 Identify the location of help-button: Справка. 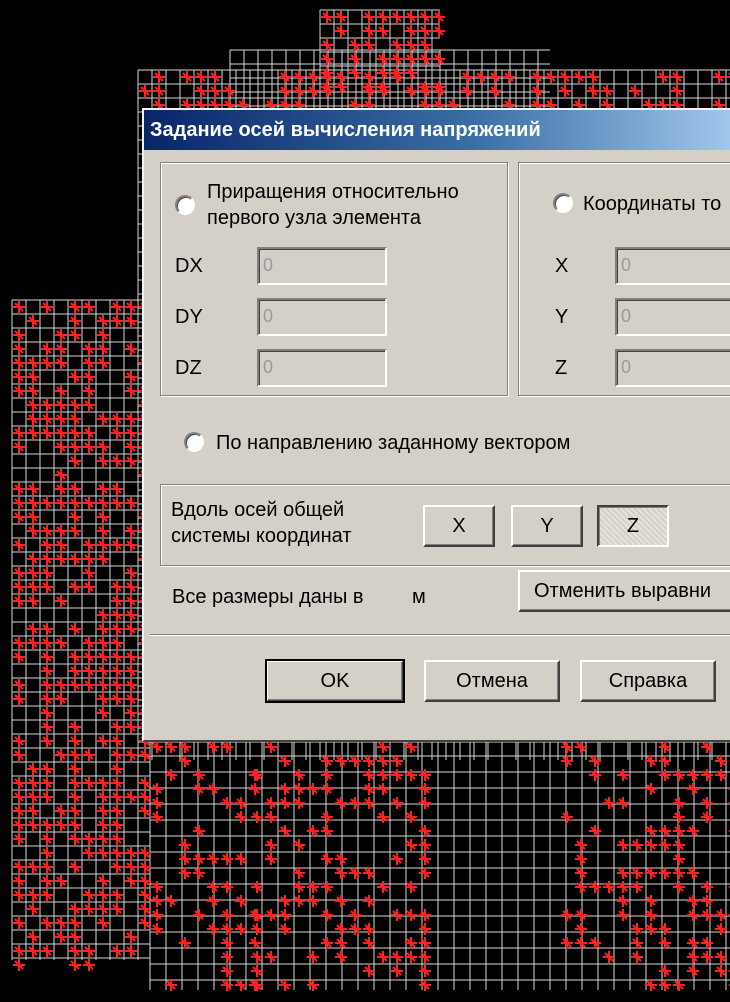
(648, 681).